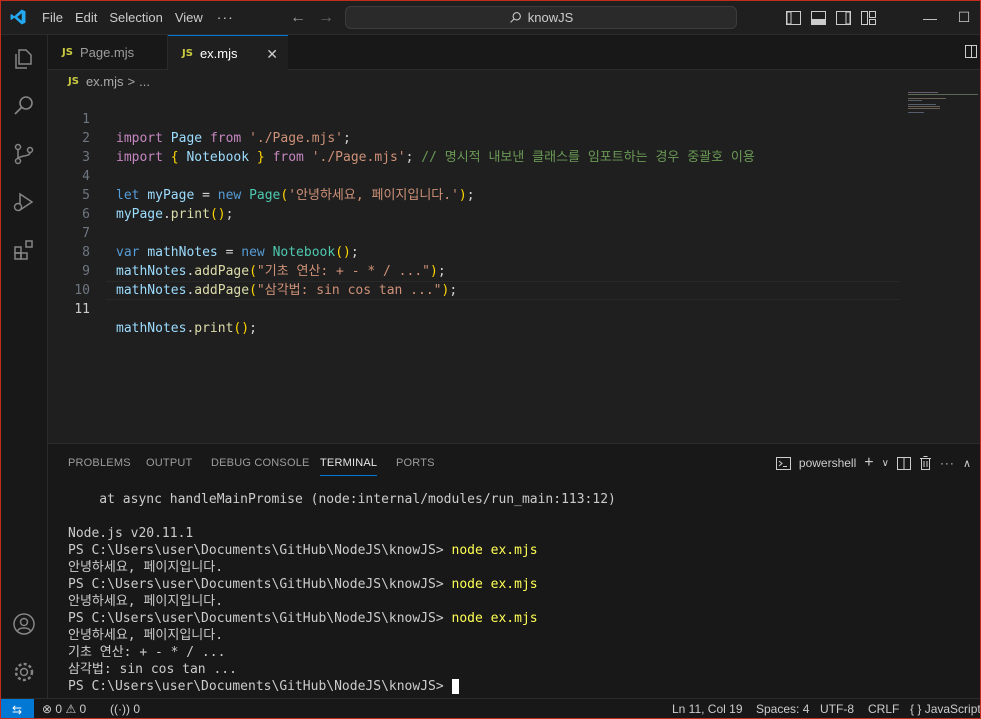 The image size is (981, 719). I want to click on forward-arrow-icon: →, so click(326, 18).